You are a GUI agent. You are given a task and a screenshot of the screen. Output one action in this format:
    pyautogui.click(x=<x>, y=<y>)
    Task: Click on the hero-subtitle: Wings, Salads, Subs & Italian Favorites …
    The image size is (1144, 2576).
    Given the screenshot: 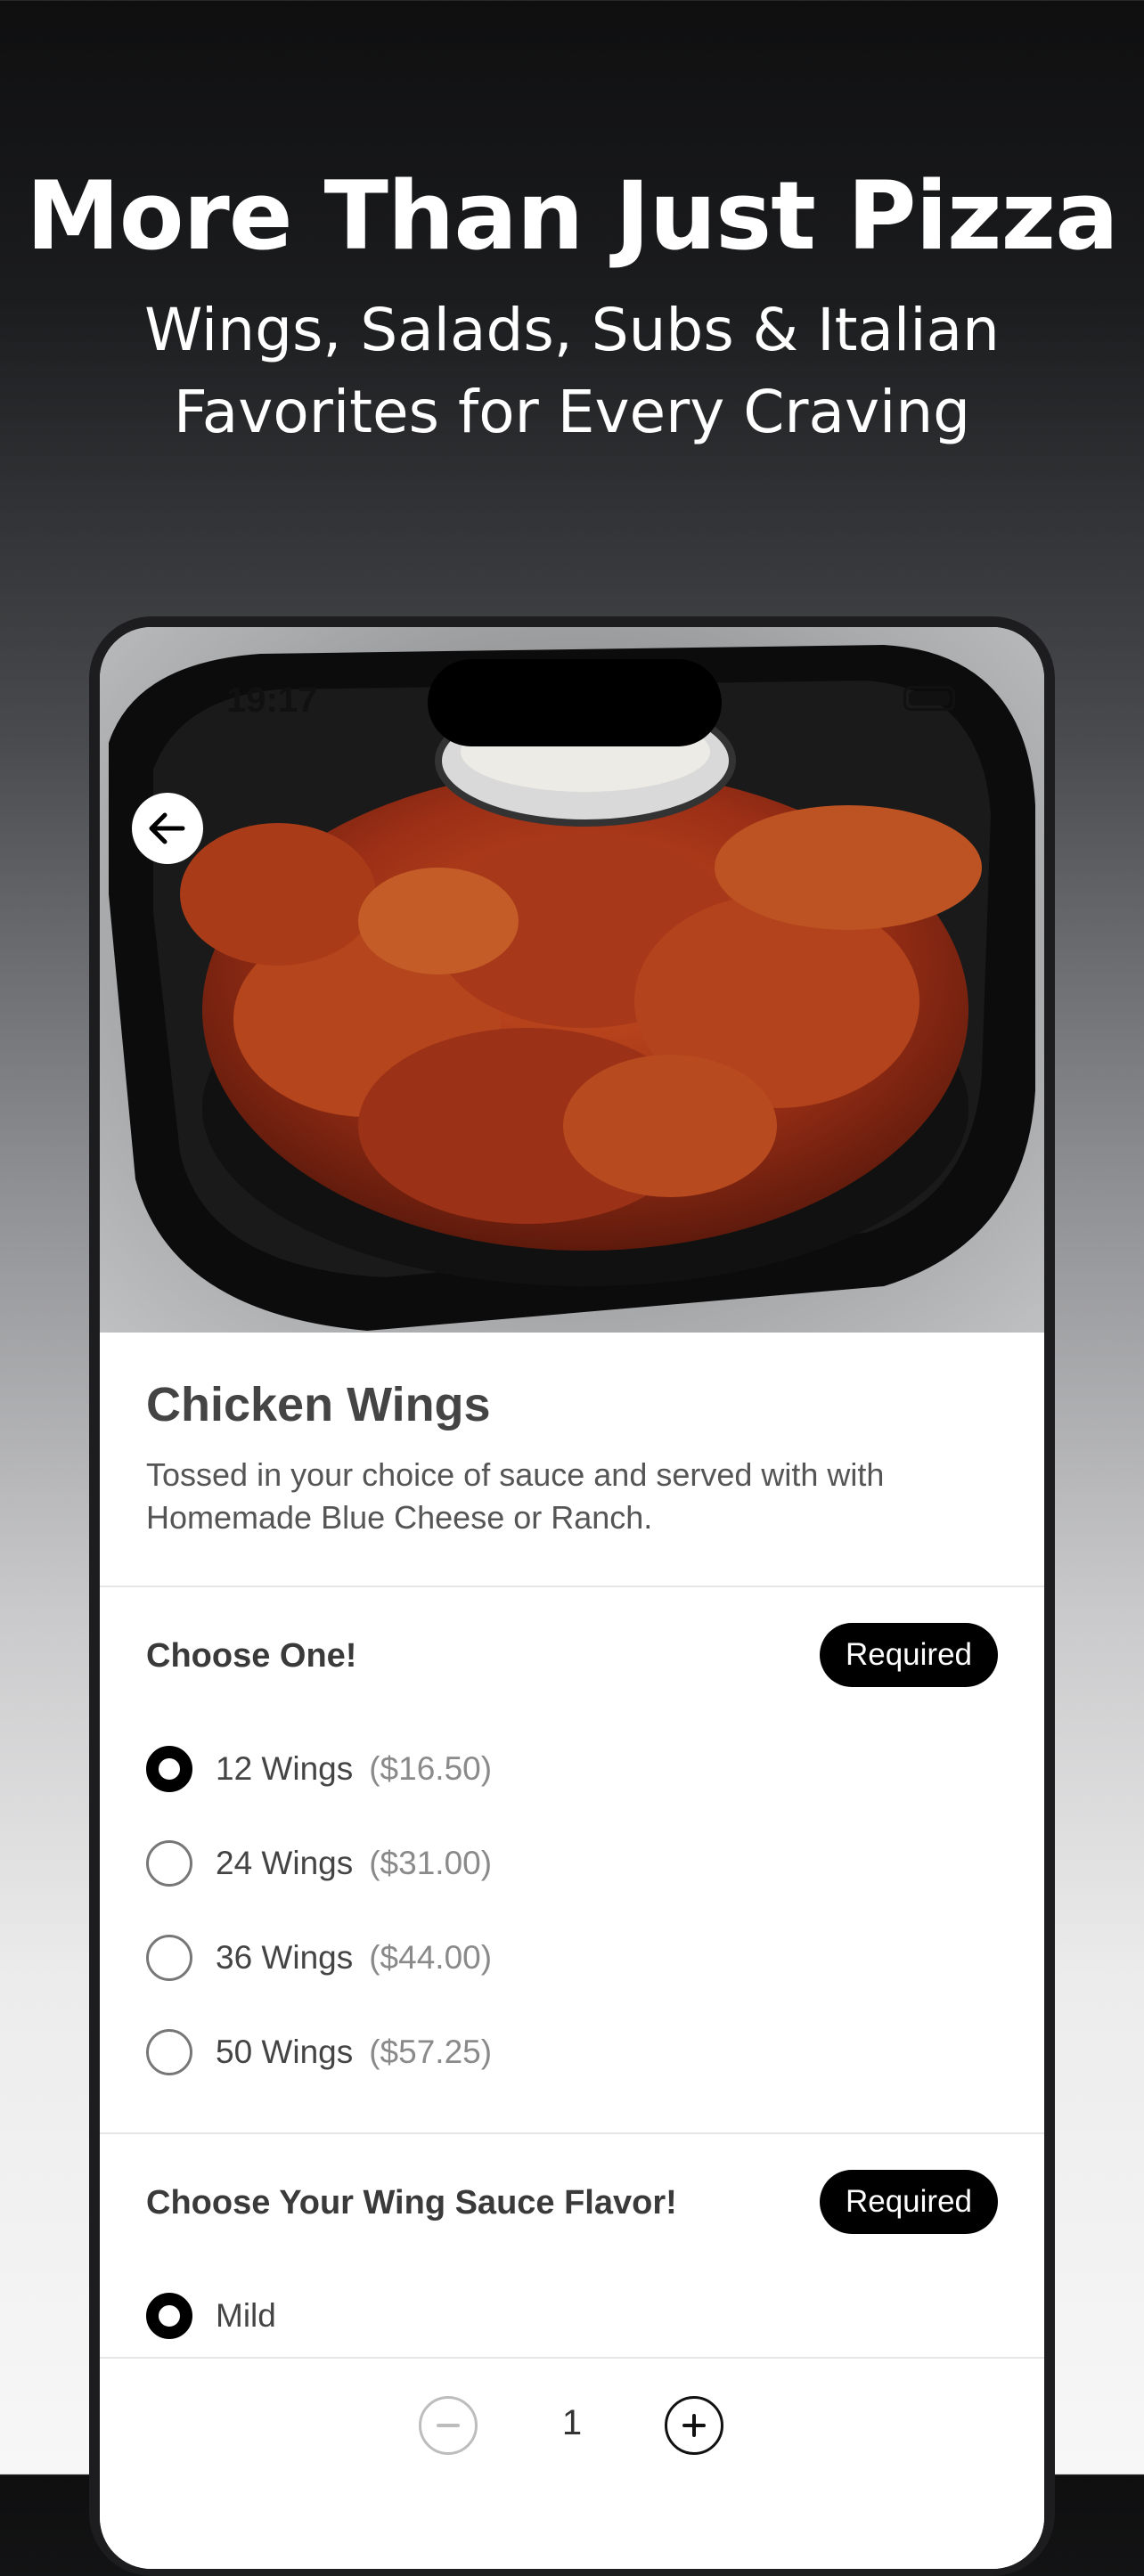 What is the action you would take?
    pyautogui.click(x=572, y=371)
    